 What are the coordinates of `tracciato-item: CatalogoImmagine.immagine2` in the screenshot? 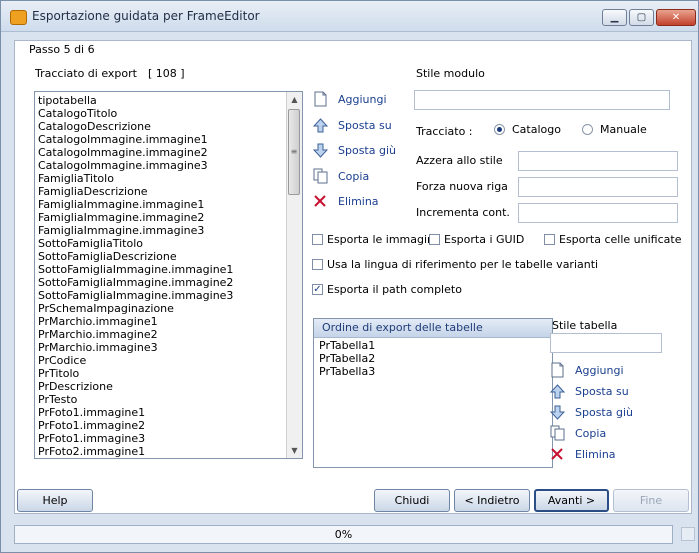 It's located at (161, 152).